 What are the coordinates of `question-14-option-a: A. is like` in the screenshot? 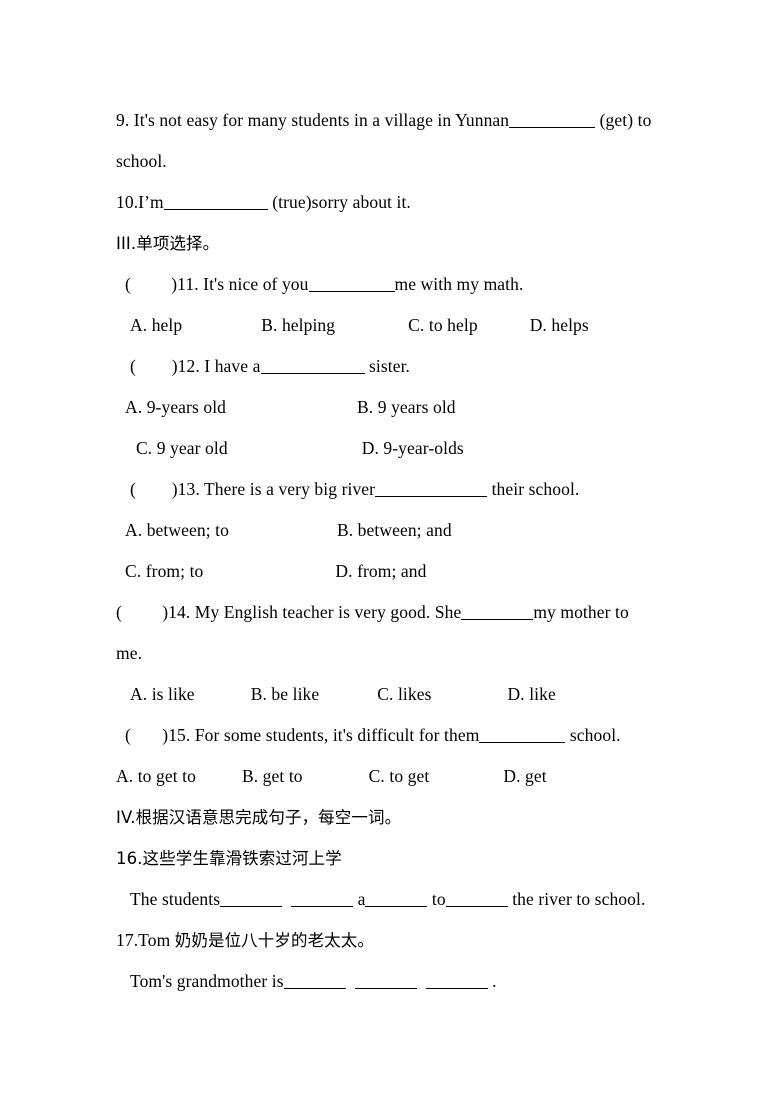 It's located at (162, 694).